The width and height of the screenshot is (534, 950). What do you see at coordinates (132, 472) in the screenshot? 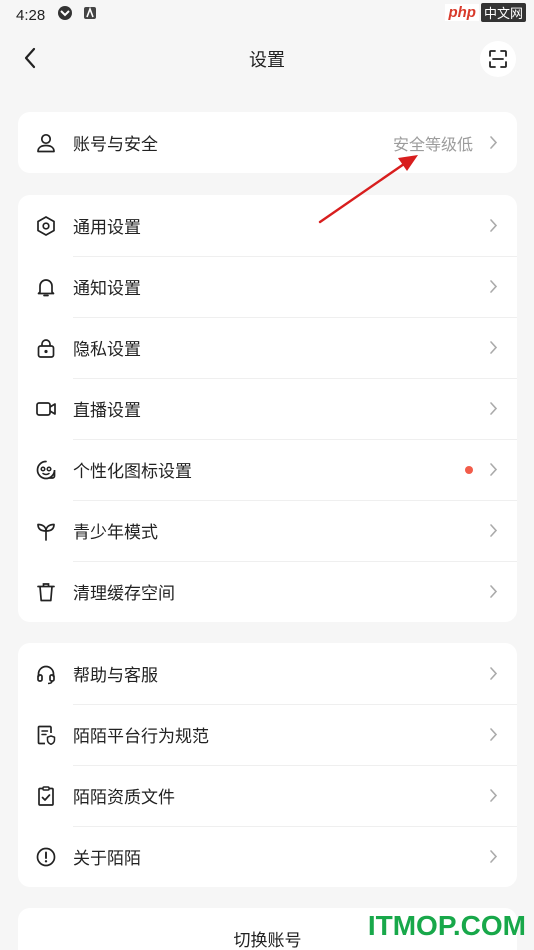
I see `icon-personalize-label: 个性化图标设置` at bounding box center [132, 472].